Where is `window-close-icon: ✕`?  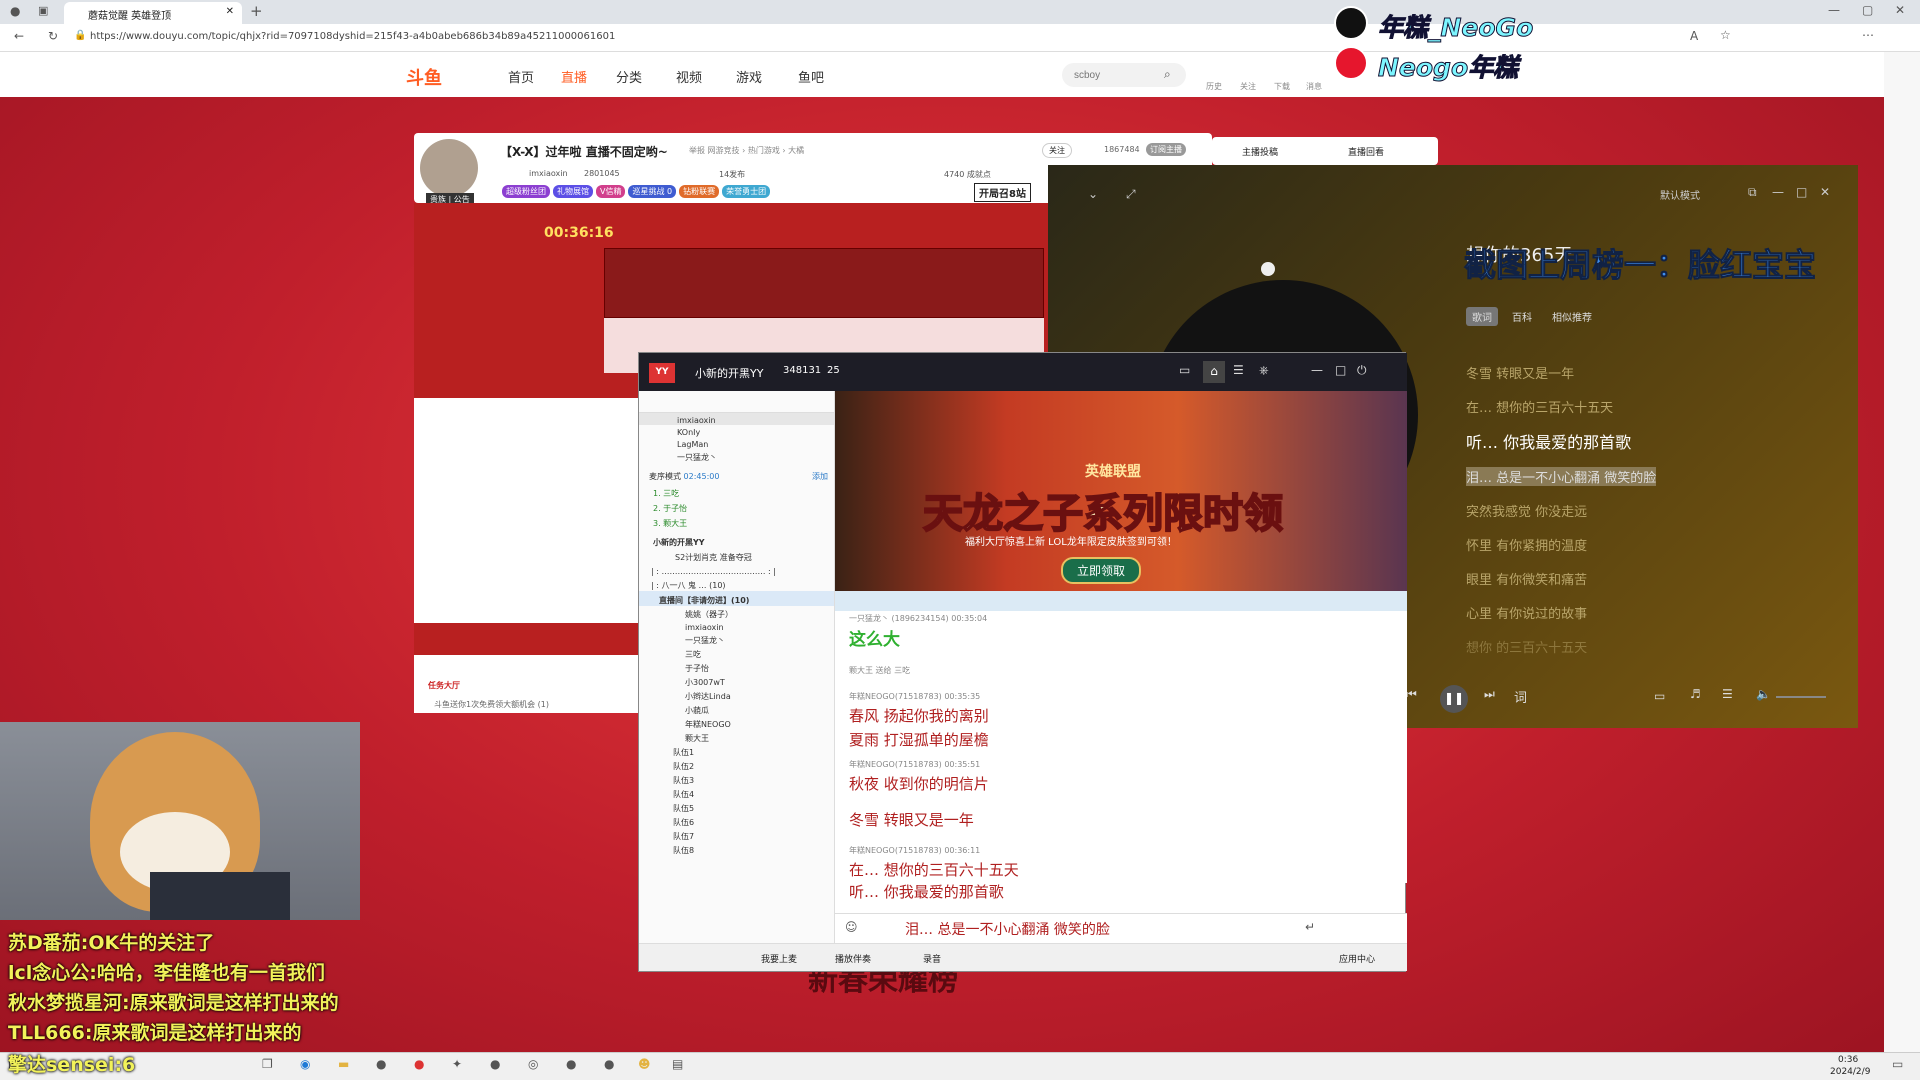
window-close-icon: ✕ is located at coordinates (1900, 10).